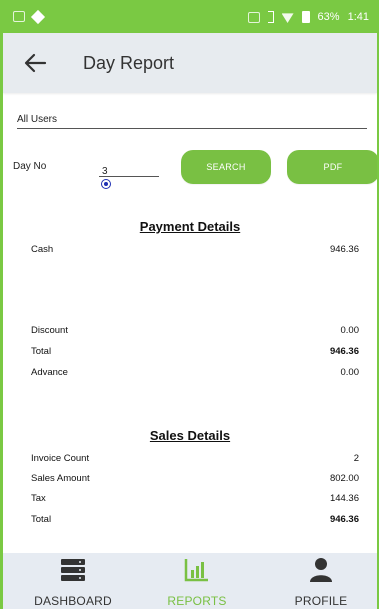 The image size is (379, 609). Describe the element at coordinates (328, 17) in the screenshot. I see `battery-percent: 63%` at that location.